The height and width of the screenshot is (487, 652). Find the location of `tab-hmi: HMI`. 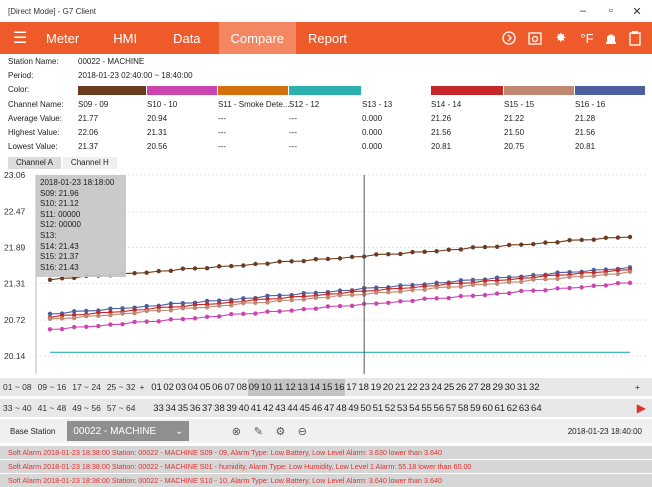

tab-hmi: HMI is located at coordinates (131, 38).